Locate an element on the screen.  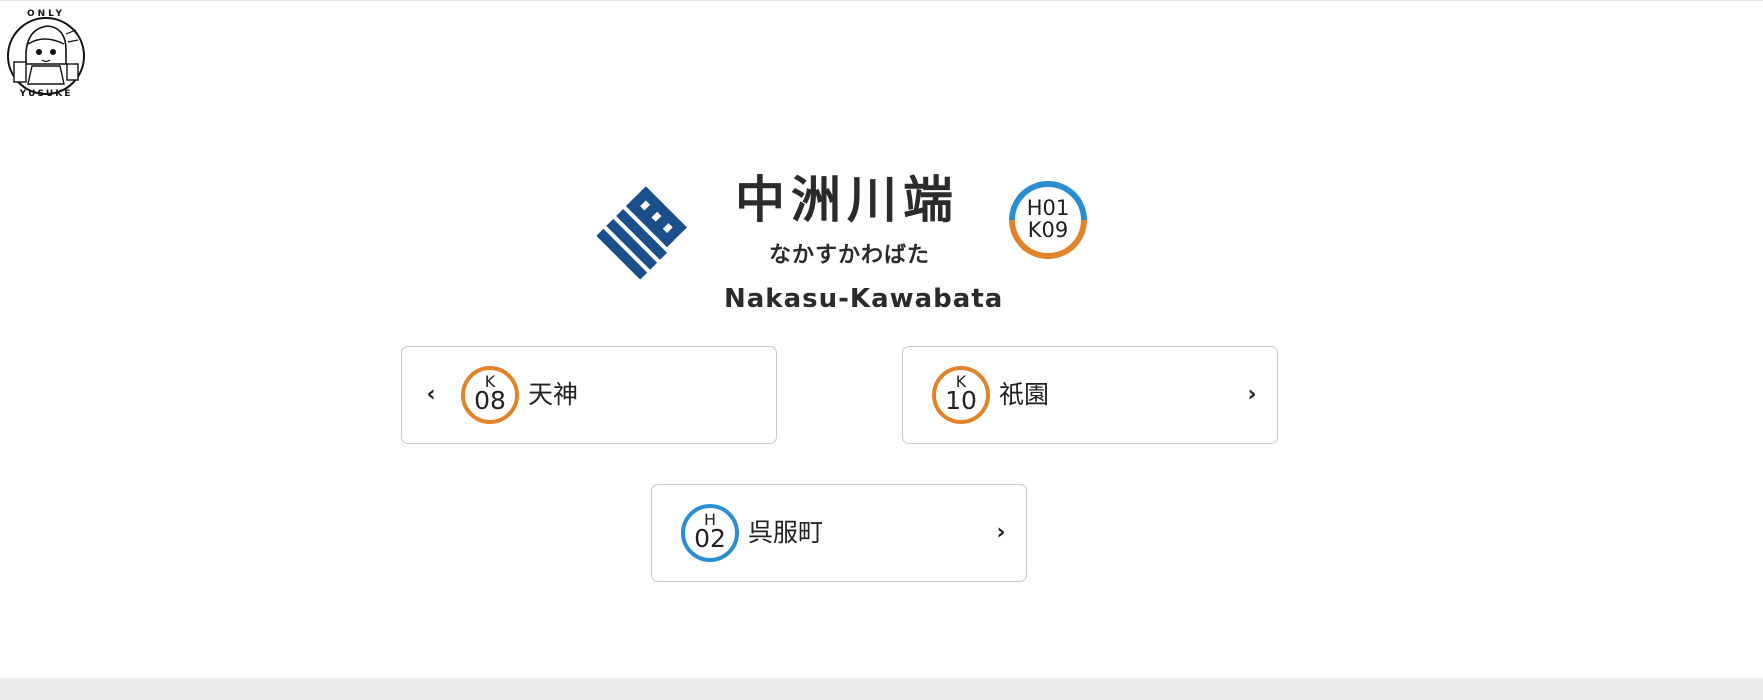
station-code-kuko: K09 is located at coordinates (1048, 230).